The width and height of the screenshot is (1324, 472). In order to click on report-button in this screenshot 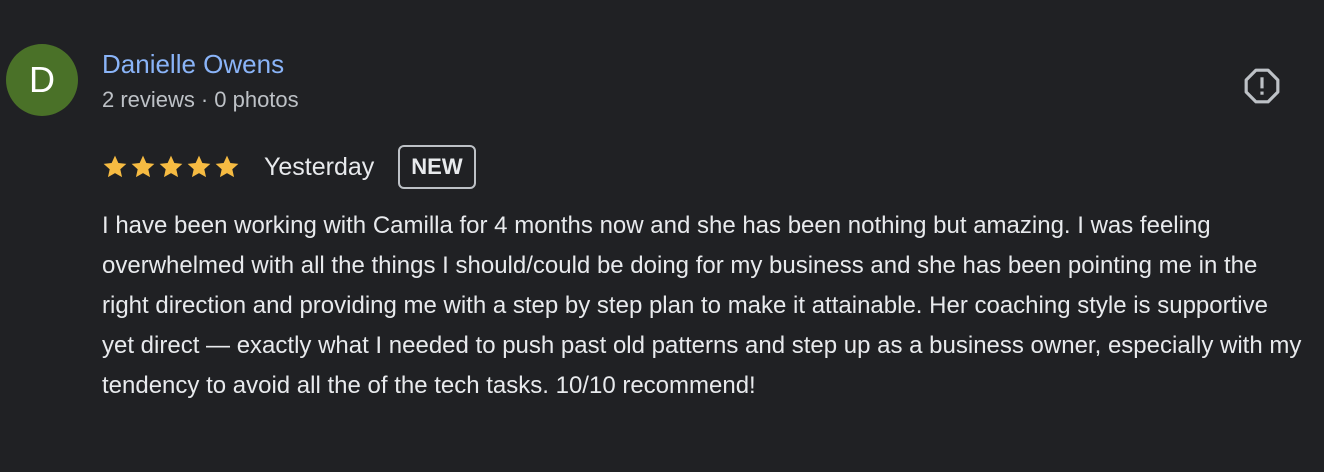, I will do `click(1262, 86)`.